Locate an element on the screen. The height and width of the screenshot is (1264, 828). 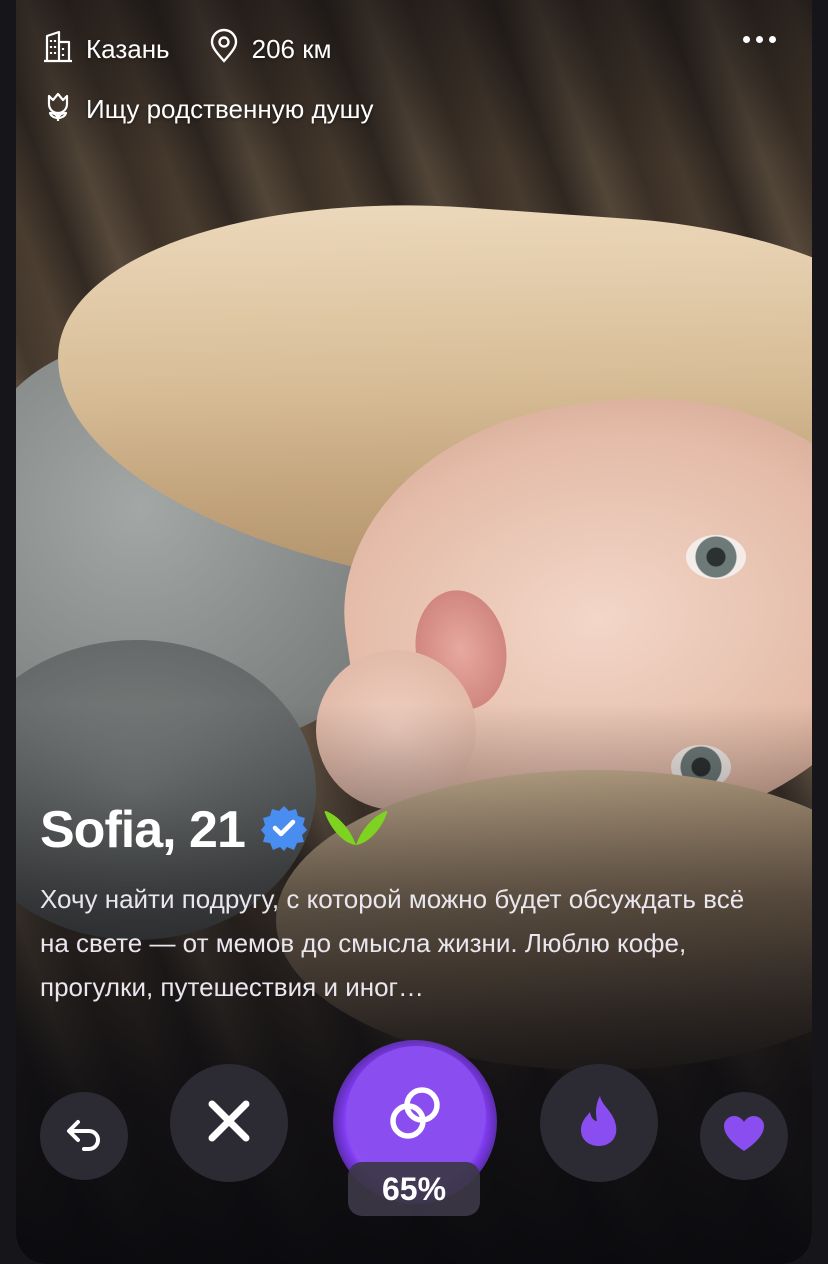
butterfly-icon is located at coordinates (356, 830).